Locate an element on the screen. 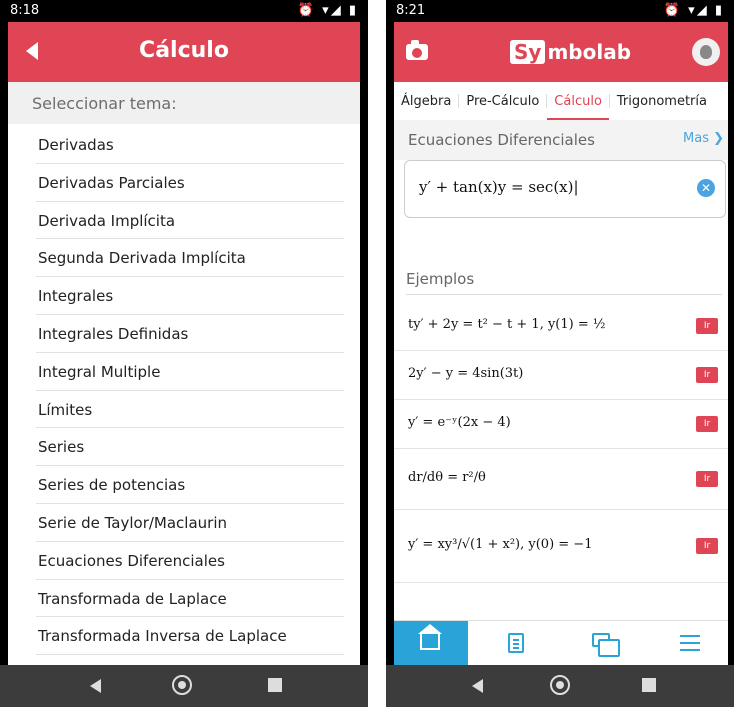 Image resolution: width=734 pixels, height=707 pixels. menu-tab is located at coordinates (689, 643).